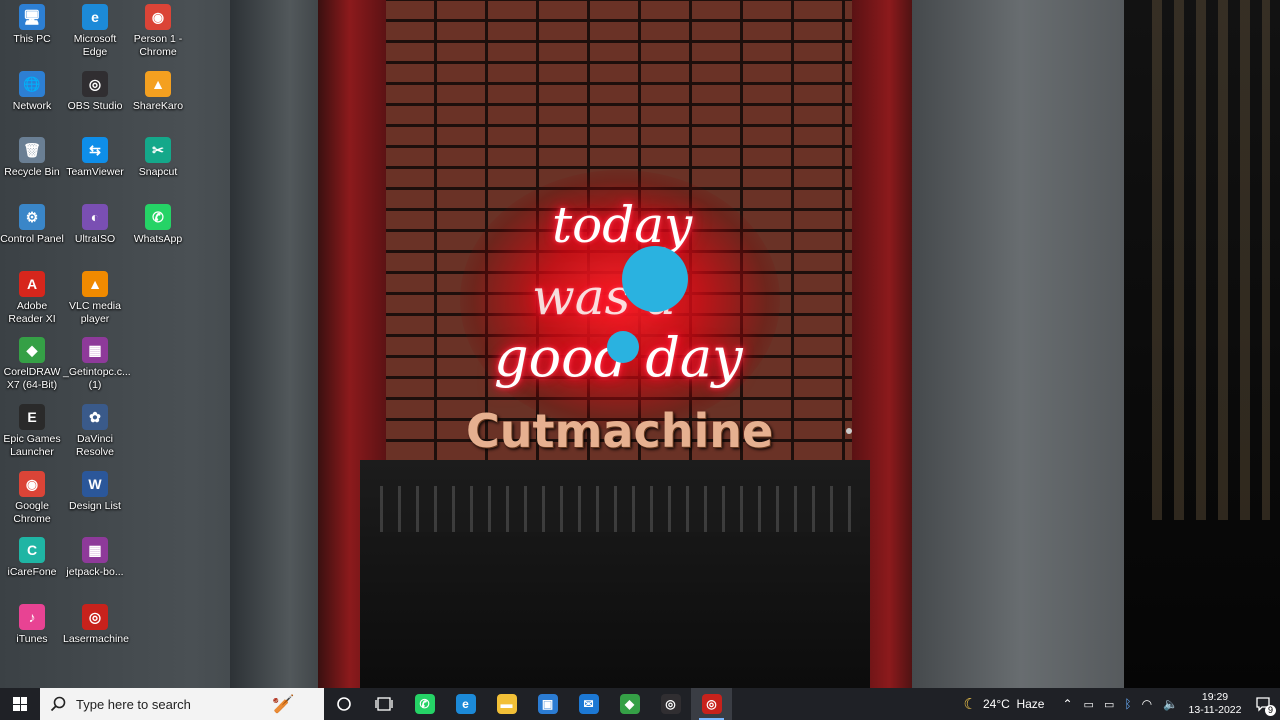 The image size is (1280, 720). I want to click on desktop-icon: ◉ Person 1 - Chrome, so click(158, 29).